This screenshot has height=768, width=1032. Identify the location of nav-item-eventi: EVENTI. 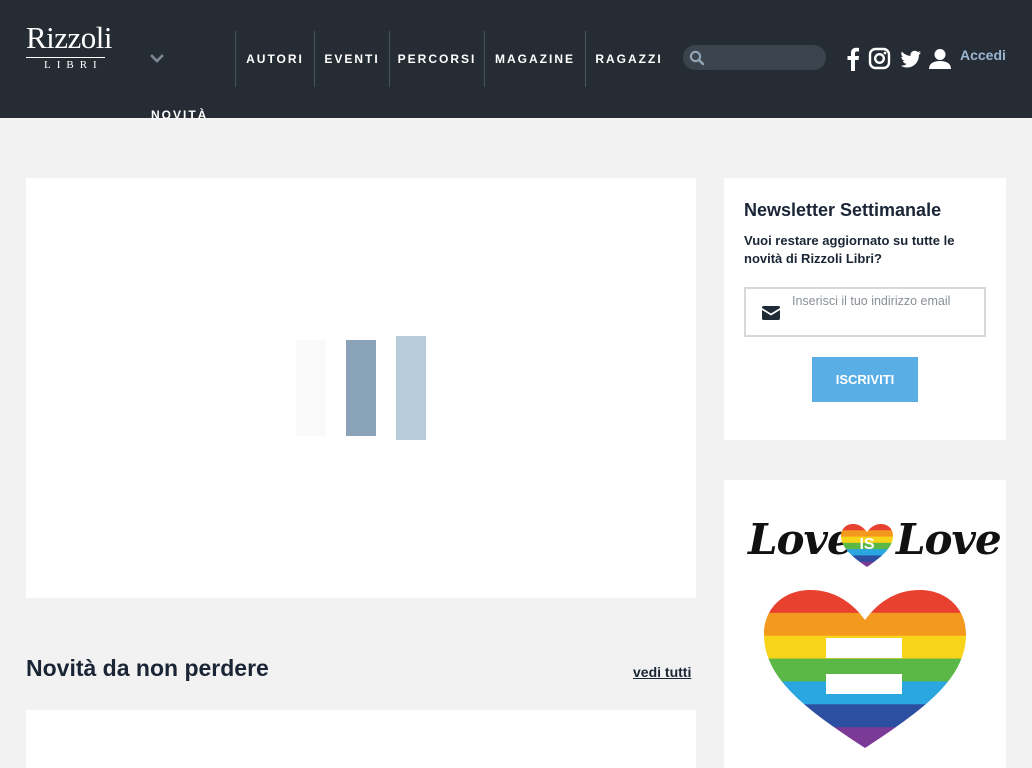
(351, 59).